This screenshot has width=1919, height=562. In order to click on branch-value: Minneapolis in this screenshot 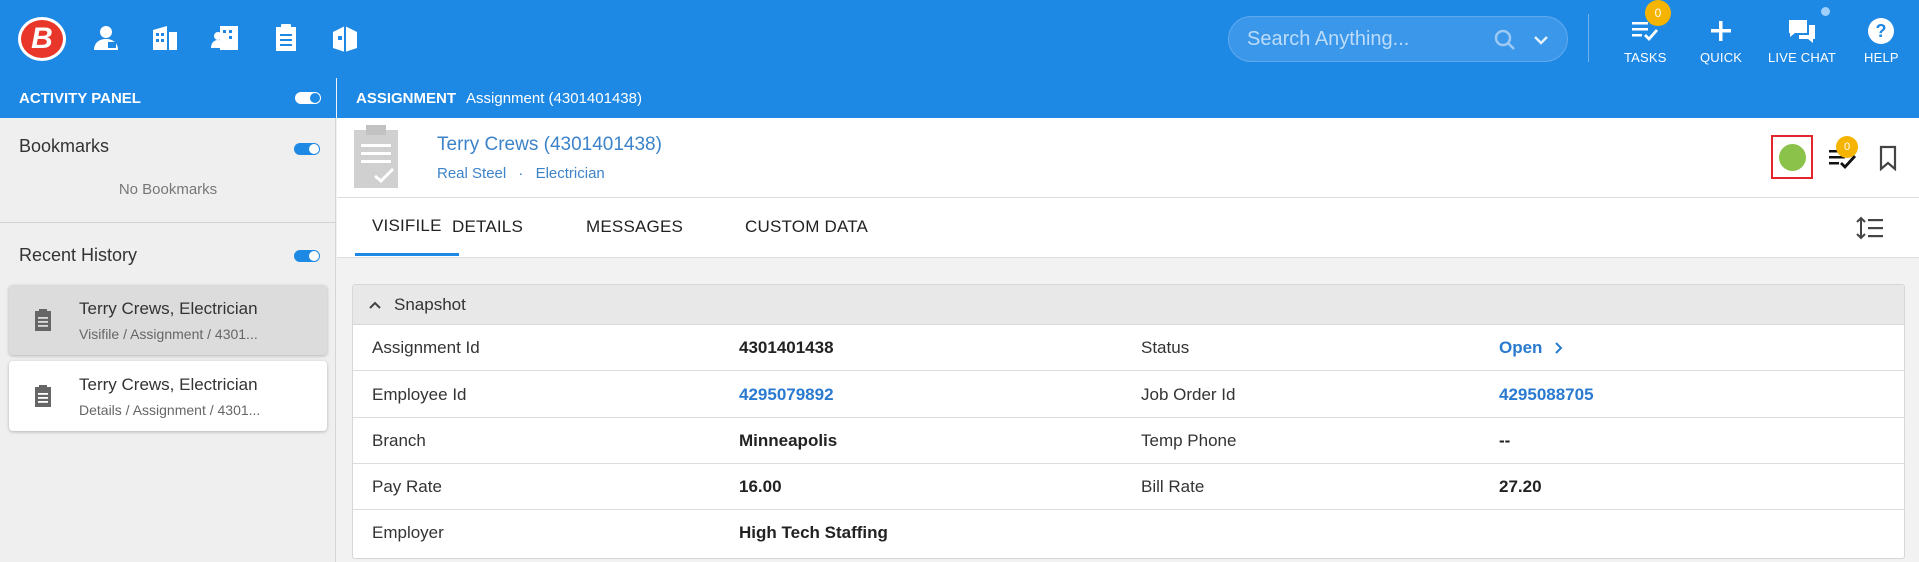, I will do `click(788, 440)`.